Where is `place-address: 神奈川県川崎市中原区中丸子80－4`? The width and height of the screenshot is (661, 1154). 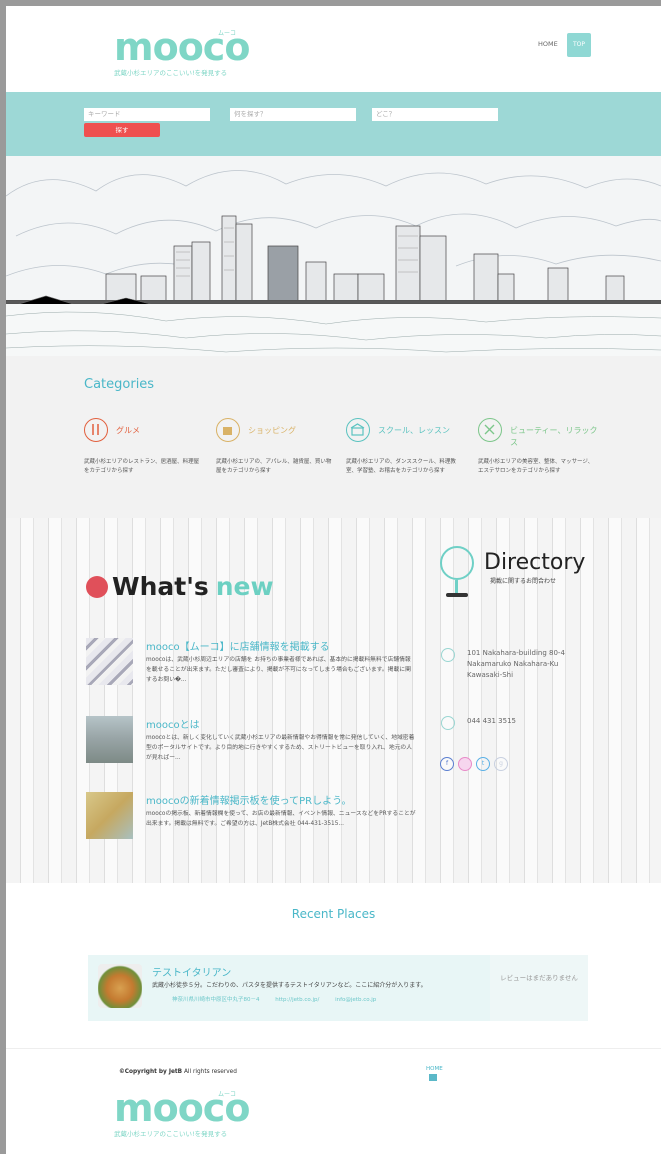
place-address: 神奈川県川崎市中原区中丸子80－4 is located at coordinates (216, 1000).